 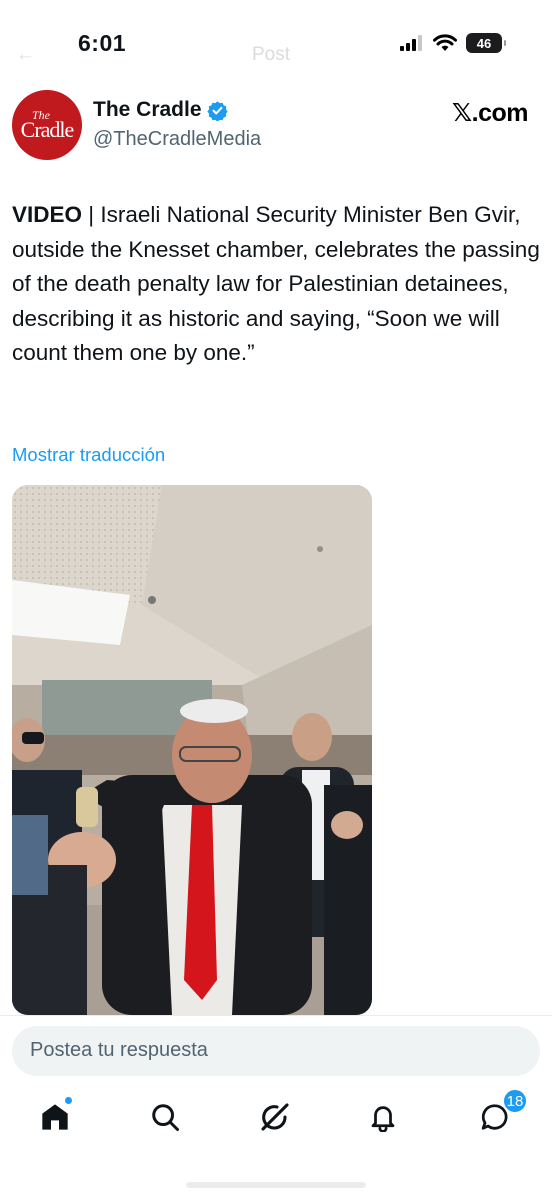 I want to click on status-bar: ← Post 6:01 46, so click(x=276, y=46).